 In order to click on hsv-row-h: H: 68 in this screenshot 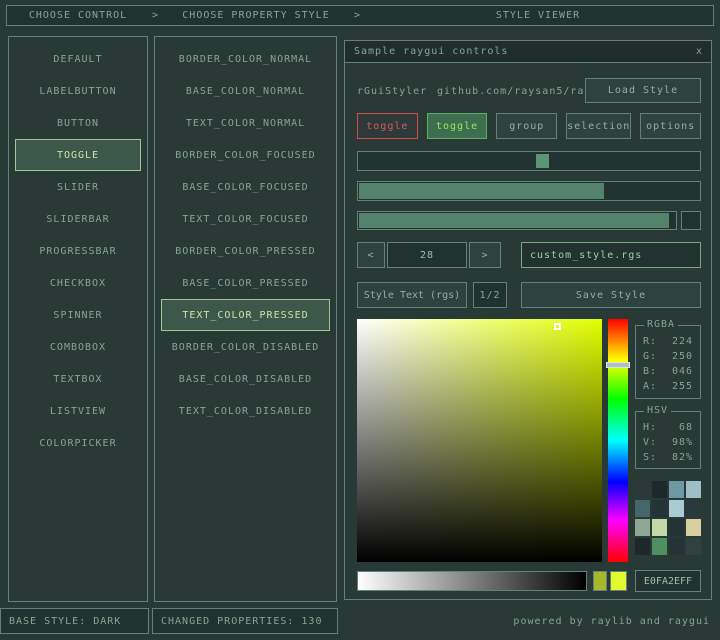, I will do `click(668, 427)`.